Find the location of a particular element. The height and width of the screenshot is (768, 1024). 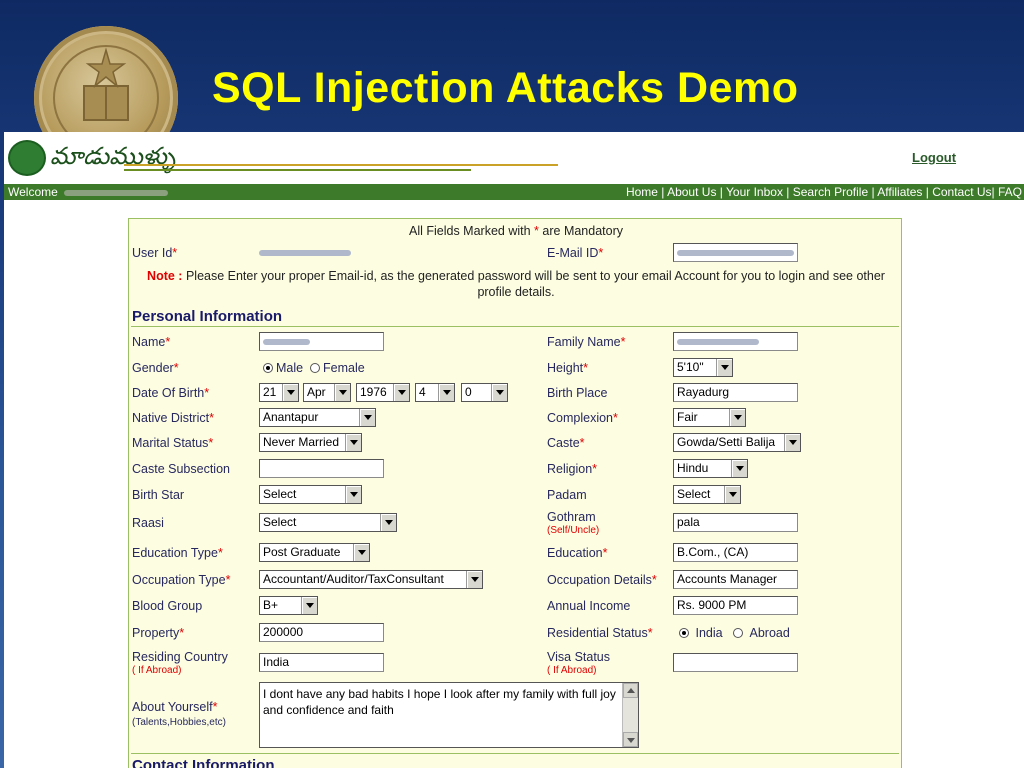

raasi-select: Select is located at coordinates (328, 522).